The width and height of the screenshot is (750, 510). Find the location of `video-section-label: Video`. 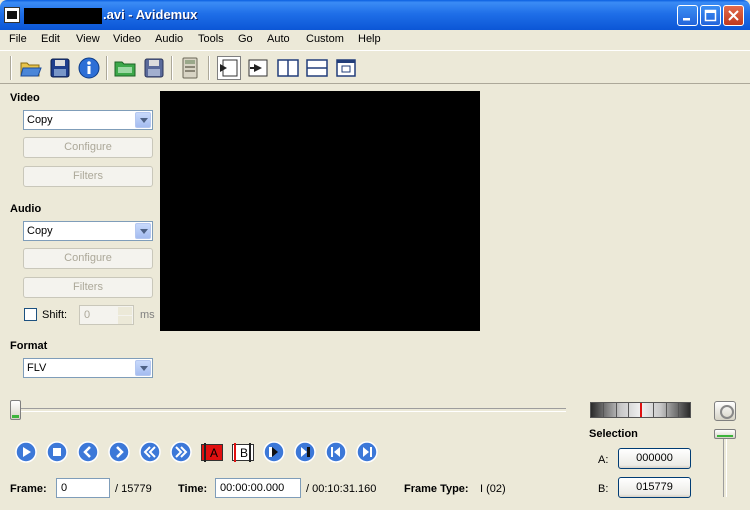

video-section-label: Video is located at coordinates (25, 98).